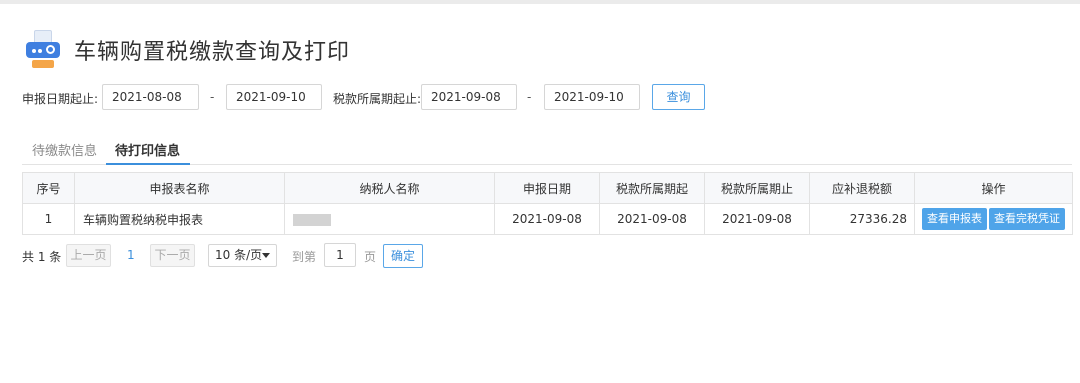 Image resolution: width=1080 pixels, height=383 pixels. I want to click on column-header: 税款所属期止, so click(757, 188).